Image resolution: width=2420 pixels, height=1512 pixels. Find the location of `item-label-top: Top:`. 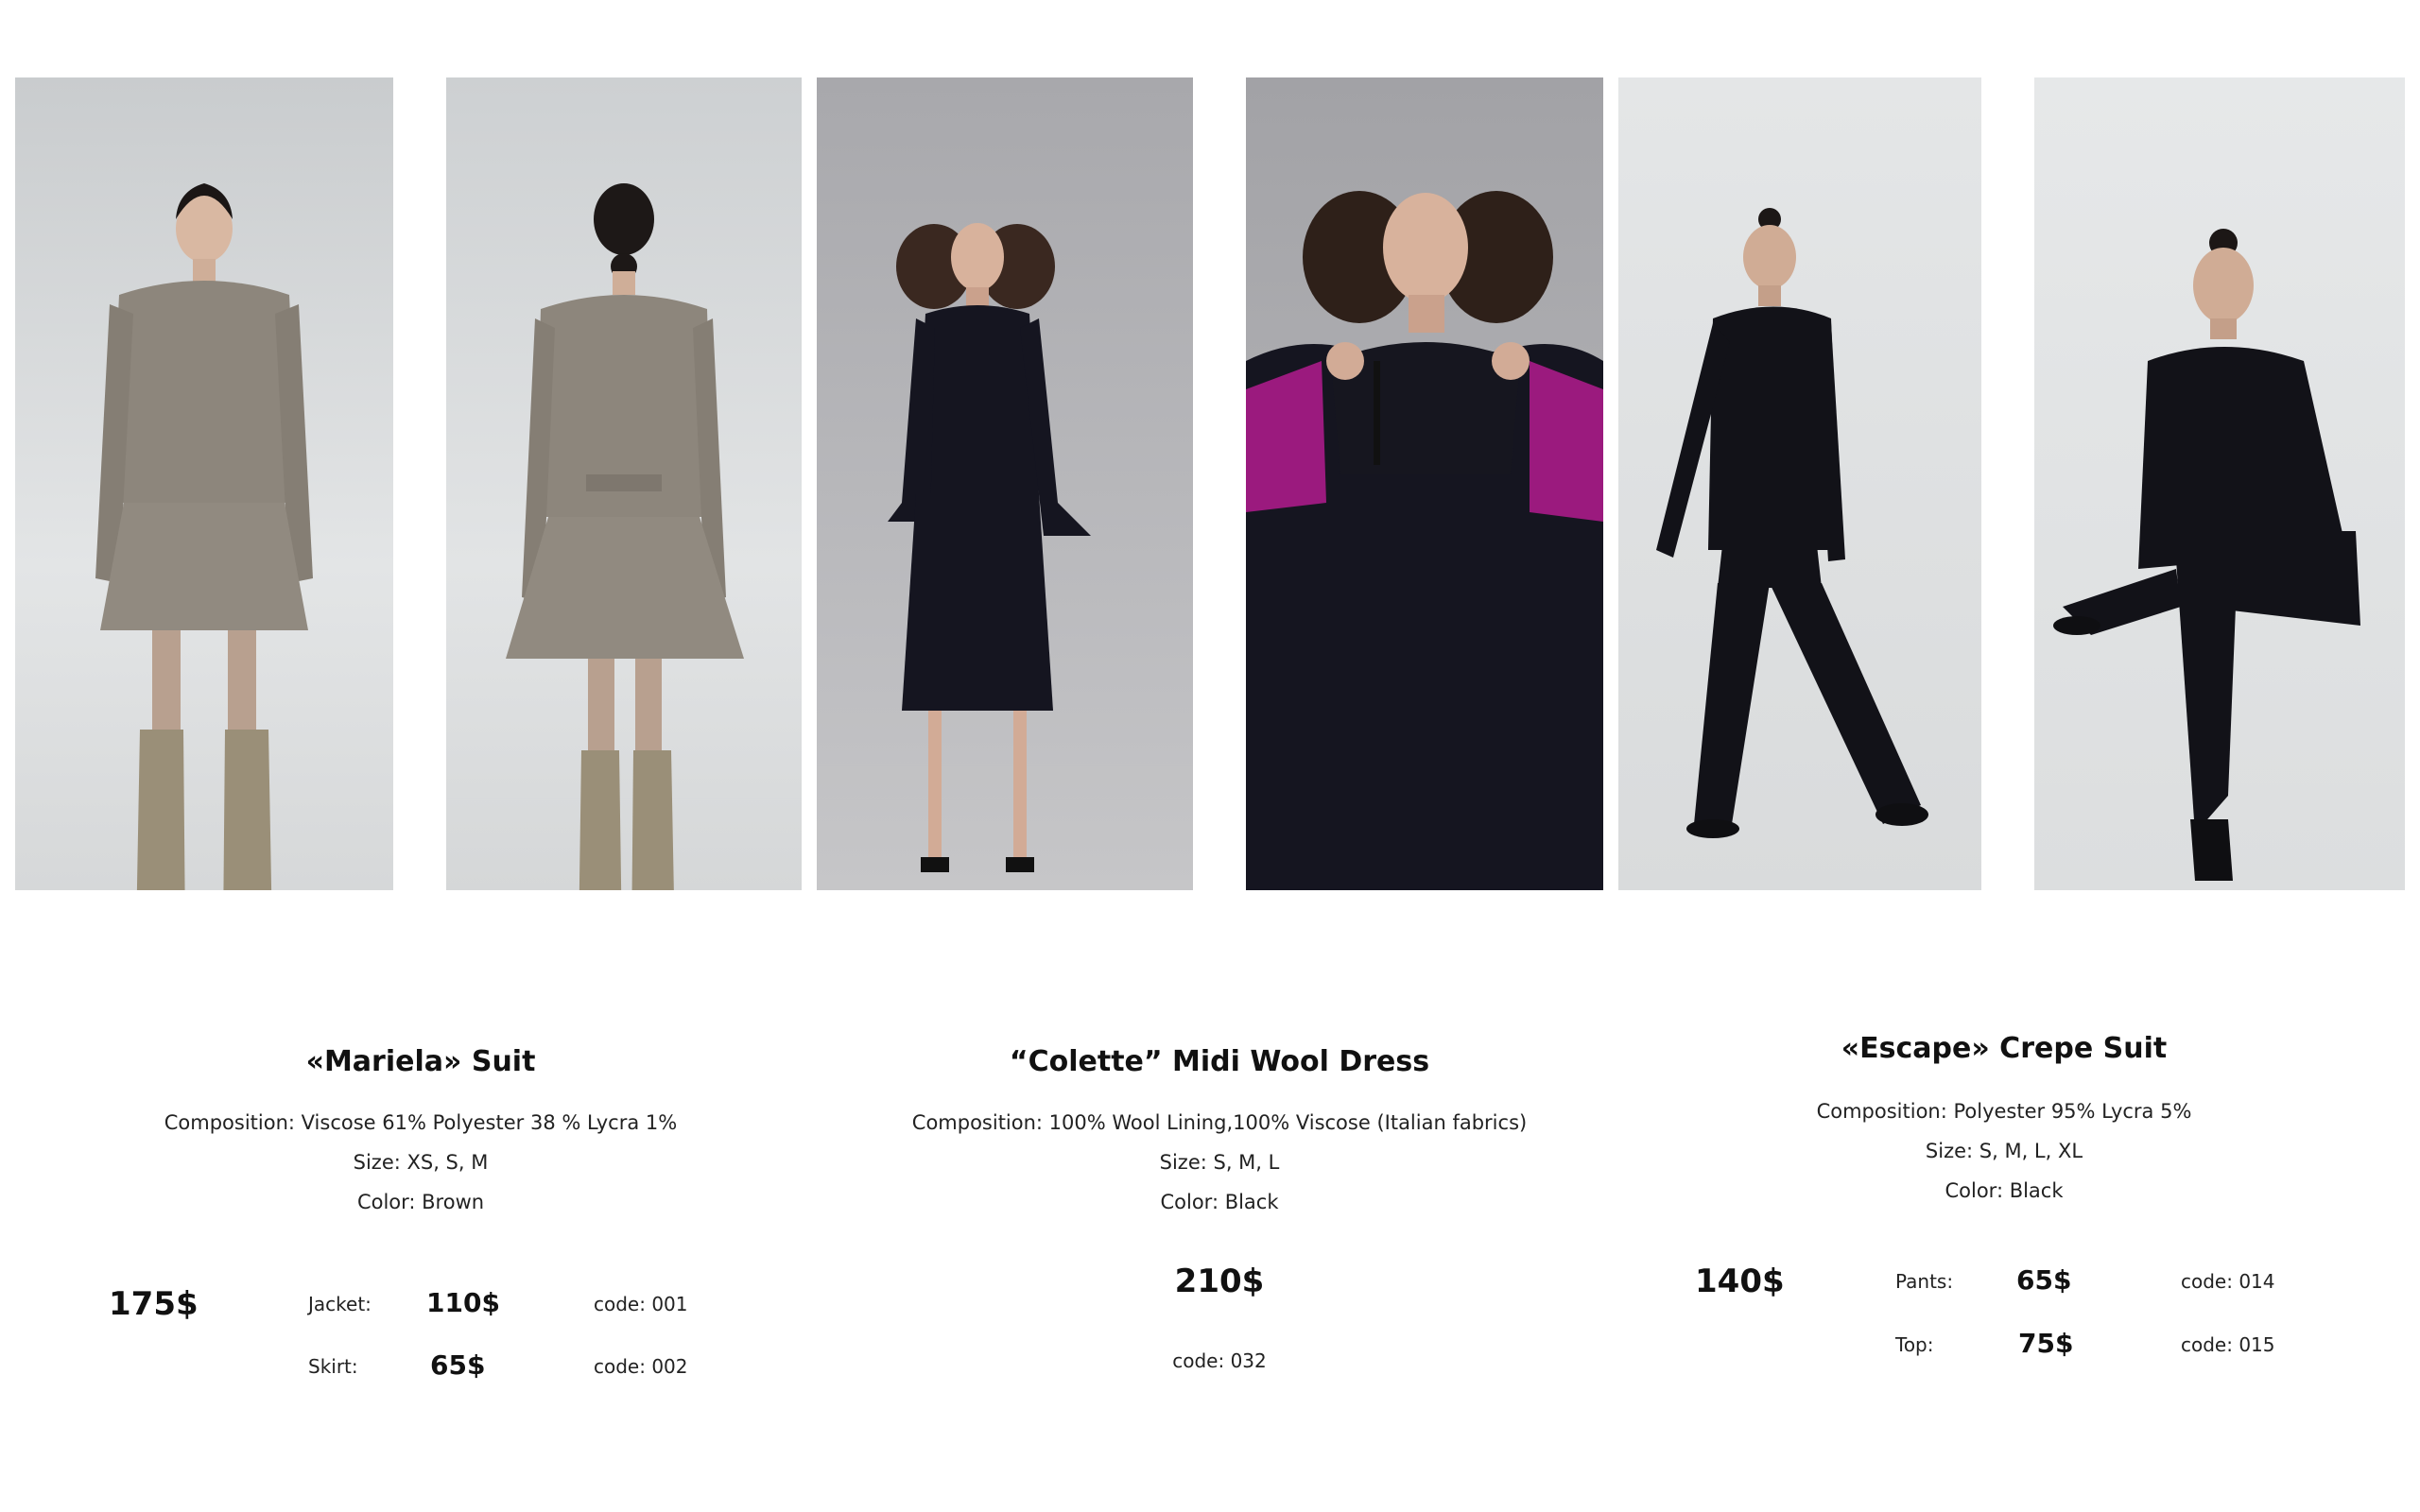

item-label-top: Top: is located at coordinates (1914, 1344).